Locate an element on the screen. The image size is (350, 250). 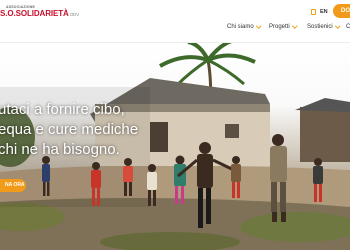
logo-suffix: ODV is located at coordinates (74, 14).